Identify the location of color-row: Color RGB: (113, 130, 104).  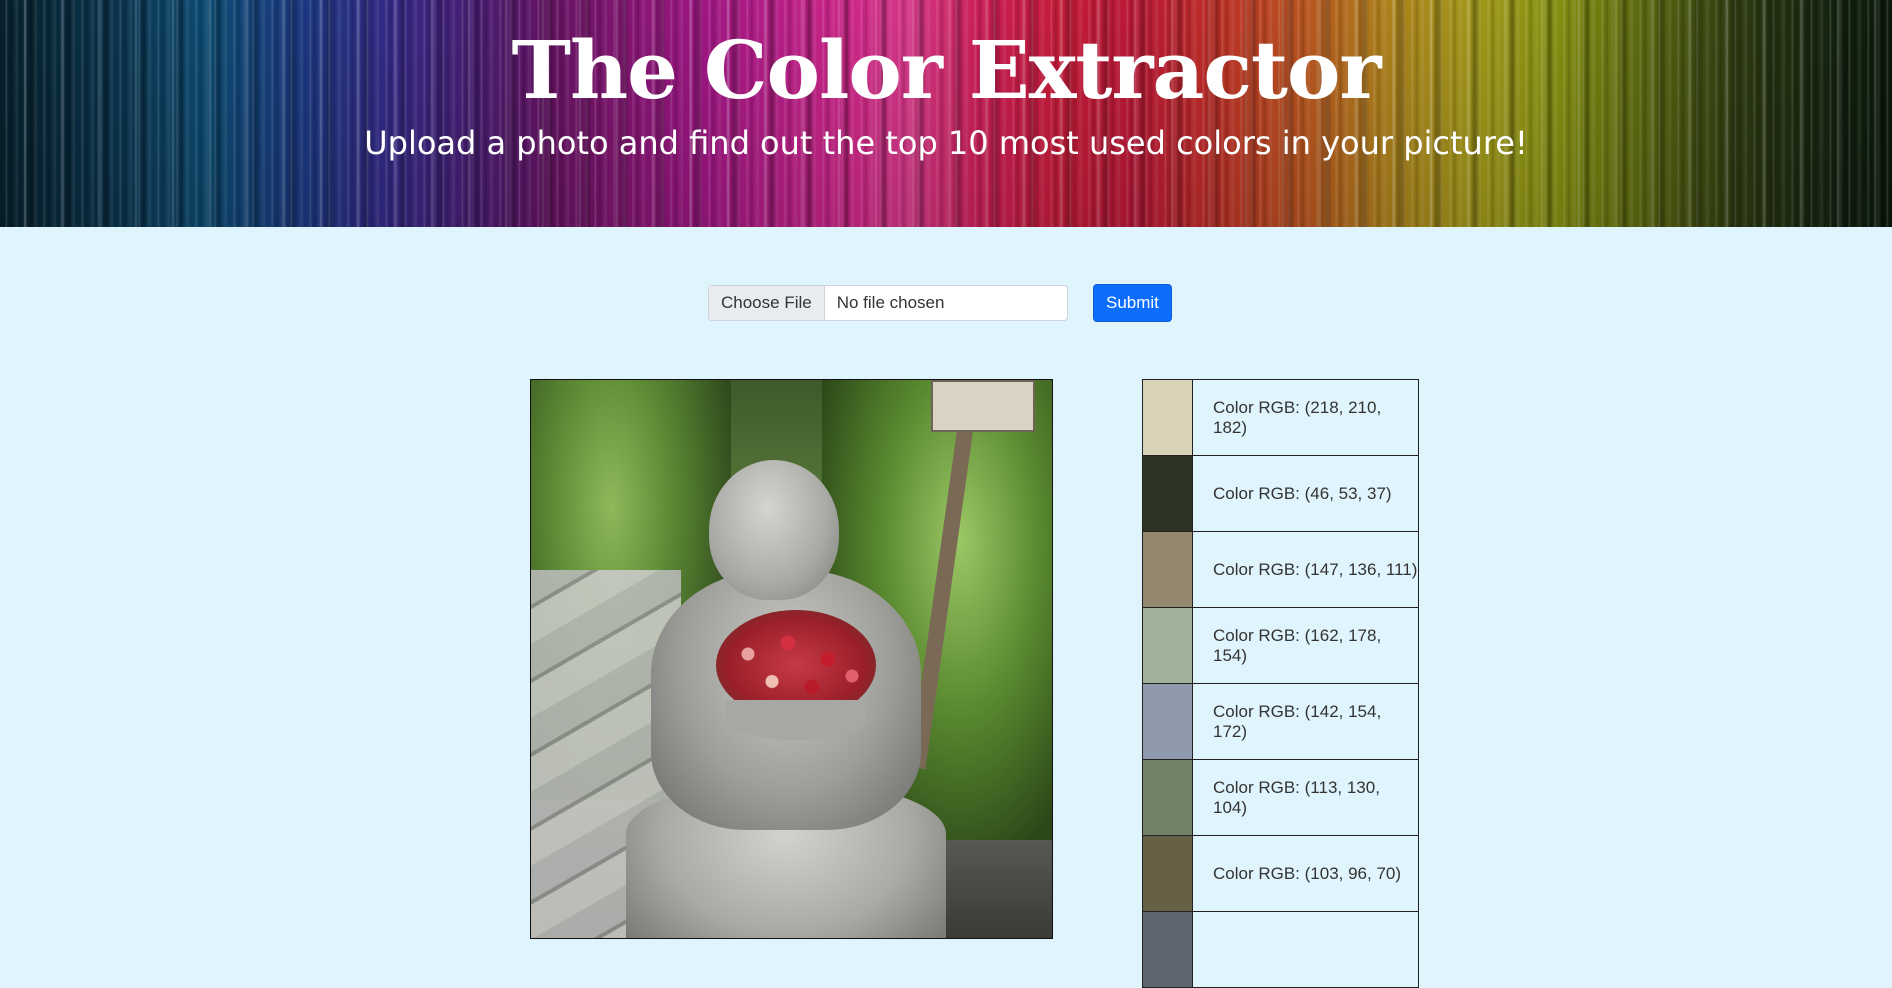
(1280, 797).